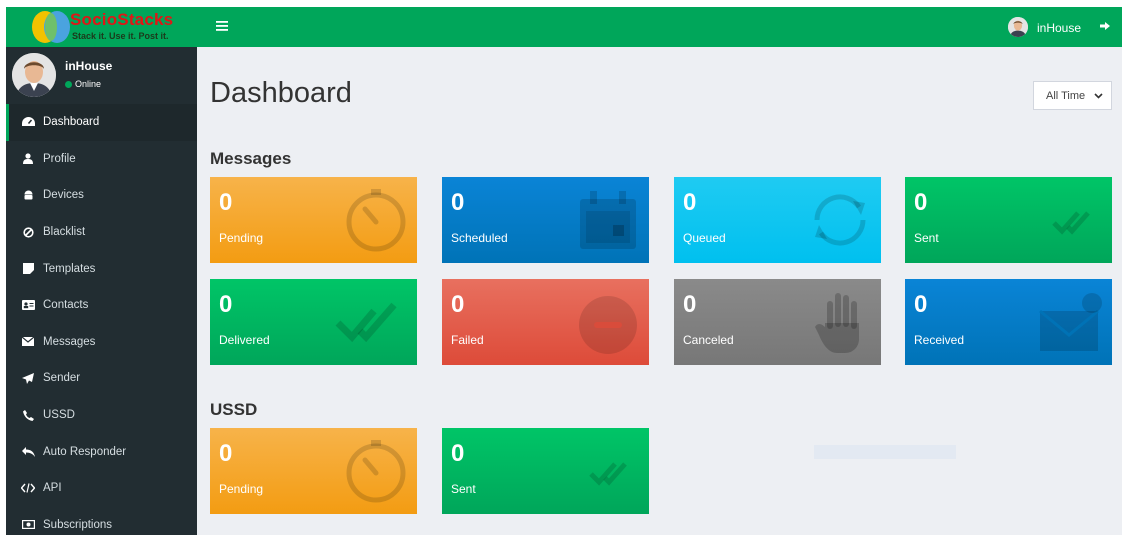 This screenshot has width=1128, height=535. I want to click on sync-icon, so click(840, 220).